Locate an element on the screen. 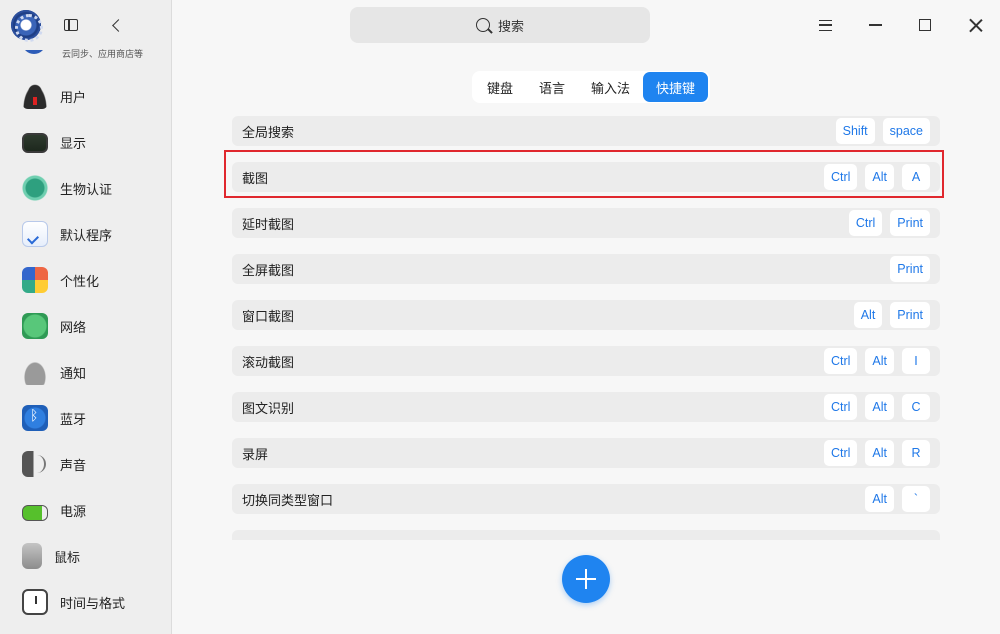 The height and width of the screenshot is (634, 1000). shortcut-row: 切换同类型窗口 Alt ` is located at coordinates (586, 499).